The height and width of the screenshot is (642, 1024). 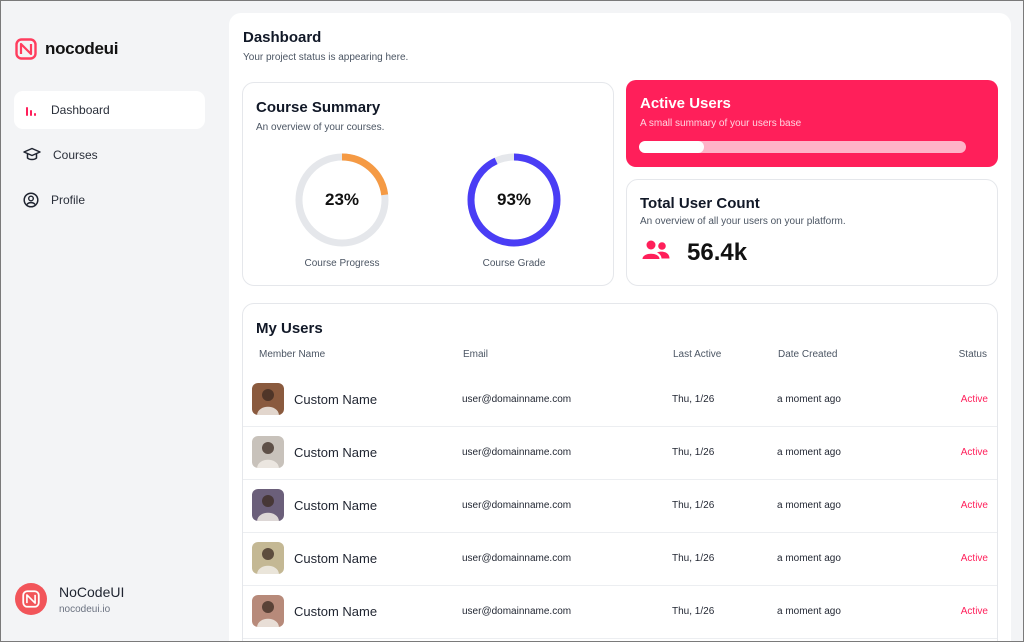 I want to click on column-header-date-created: Date Created, so click(x=807, y=354).